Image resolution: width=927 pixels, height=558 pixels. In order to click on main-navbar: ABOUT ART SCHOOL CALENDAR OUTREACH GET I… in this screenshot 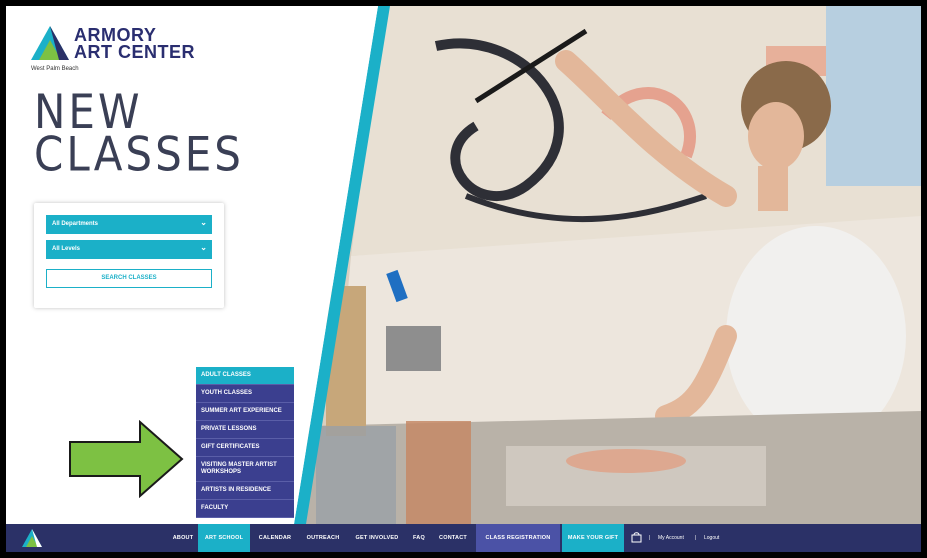, I will do `click(463, 538)`.